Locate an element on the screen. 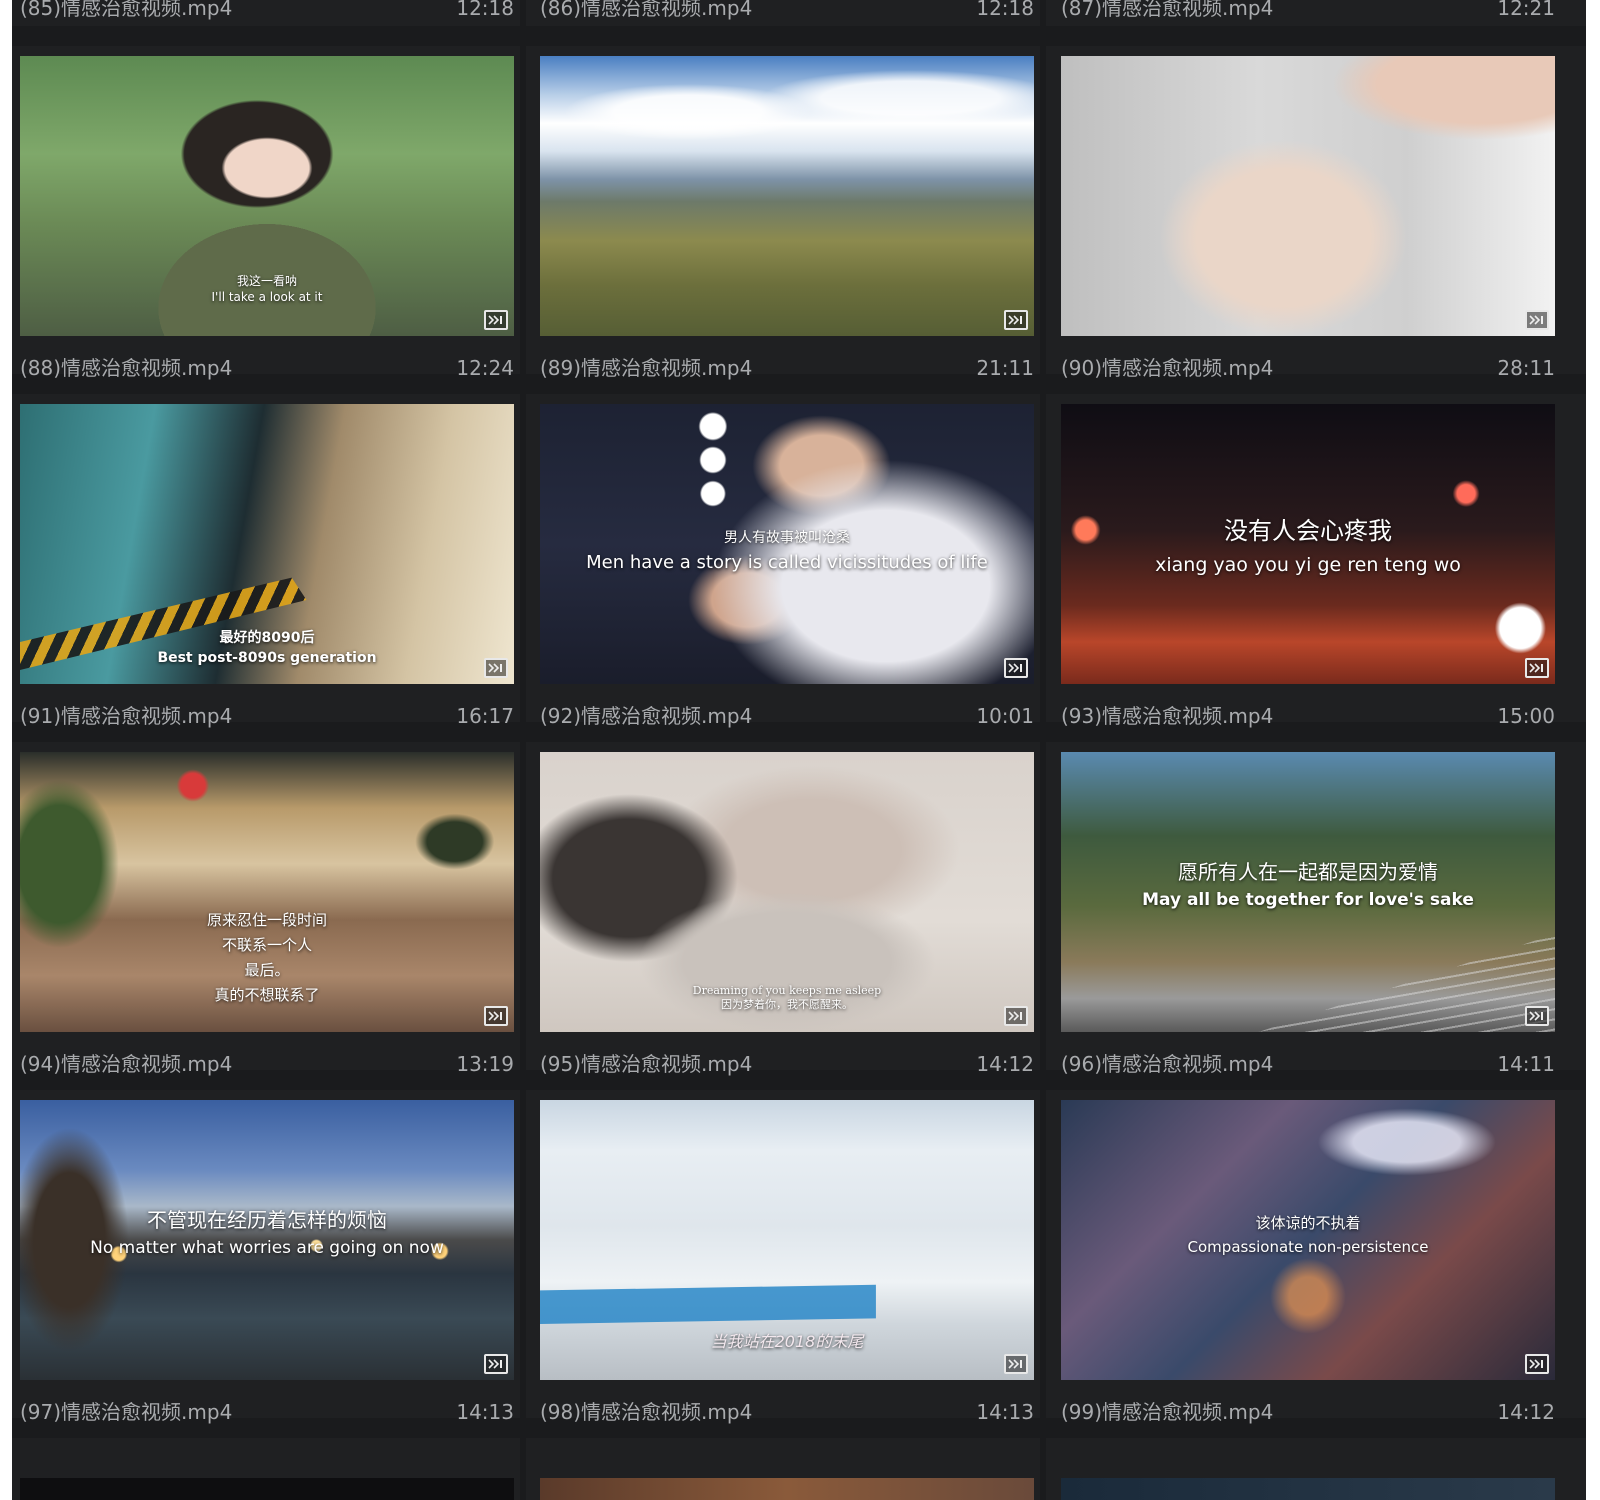 This screenshot has height=1500, width=1600. subtitle-chinese: 该体谅的不执着 is located at coordinates (1308, 1223).